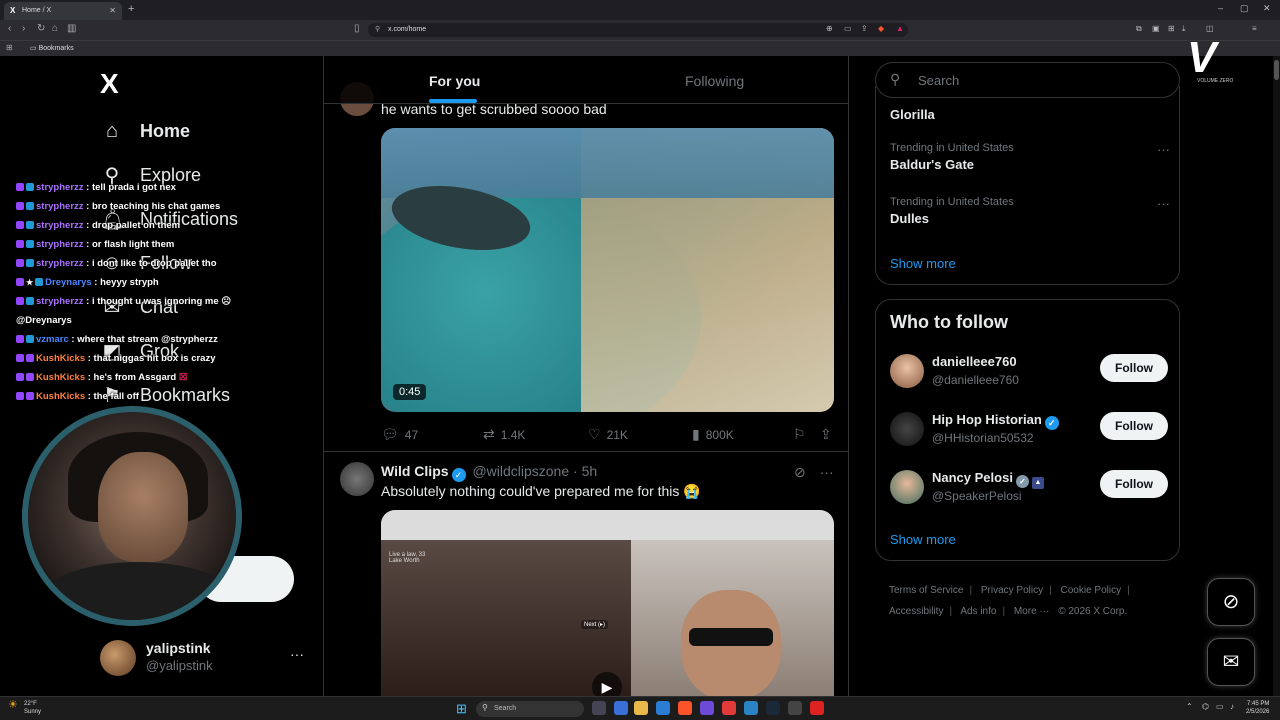 The height and width of the screenshot is (720, 1280). Describe the element at coordinates (848, 28) in the screenshot. I see `reader-icon: ▭` at that location.